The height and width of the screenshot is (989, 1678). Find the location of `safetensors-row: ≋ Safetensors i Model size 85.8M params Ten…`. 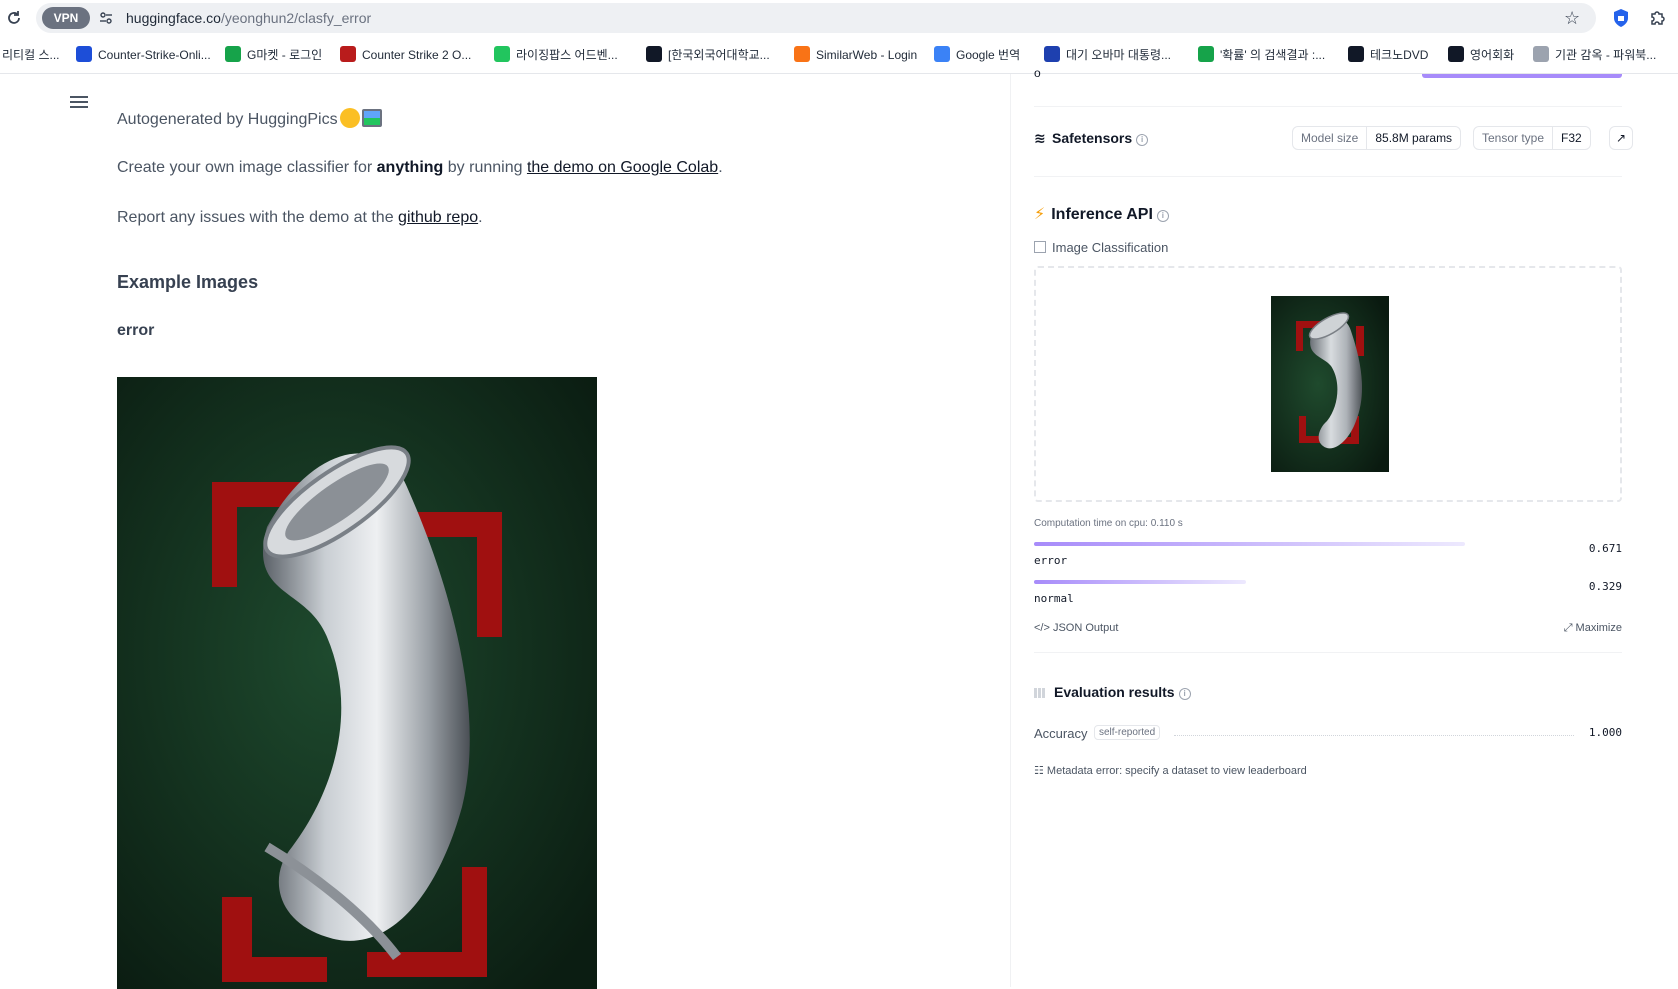

safetensors-row: ≋ Safetensors i Model size 85.8M params Ten… is located at coordinates (1333, 139).